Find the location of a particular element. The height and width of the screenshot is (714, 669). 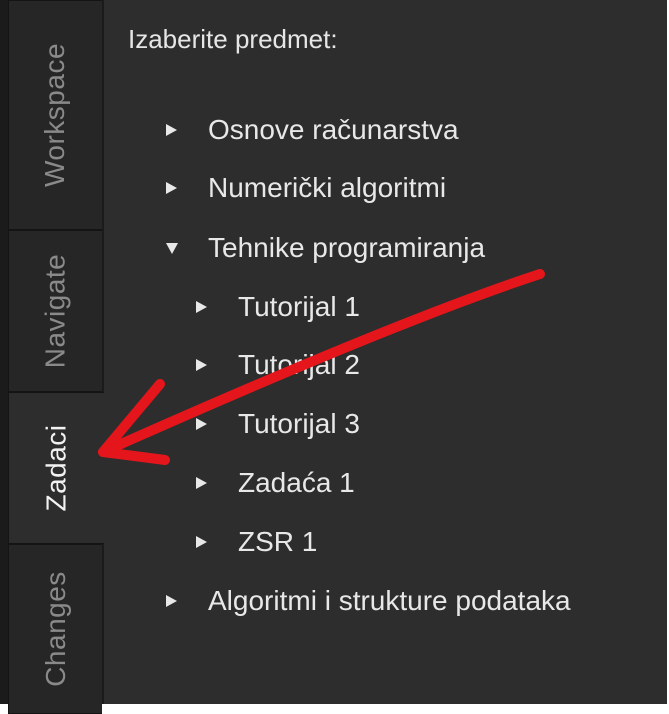

tab-changes: Changes is located at coordinates (55, 629).